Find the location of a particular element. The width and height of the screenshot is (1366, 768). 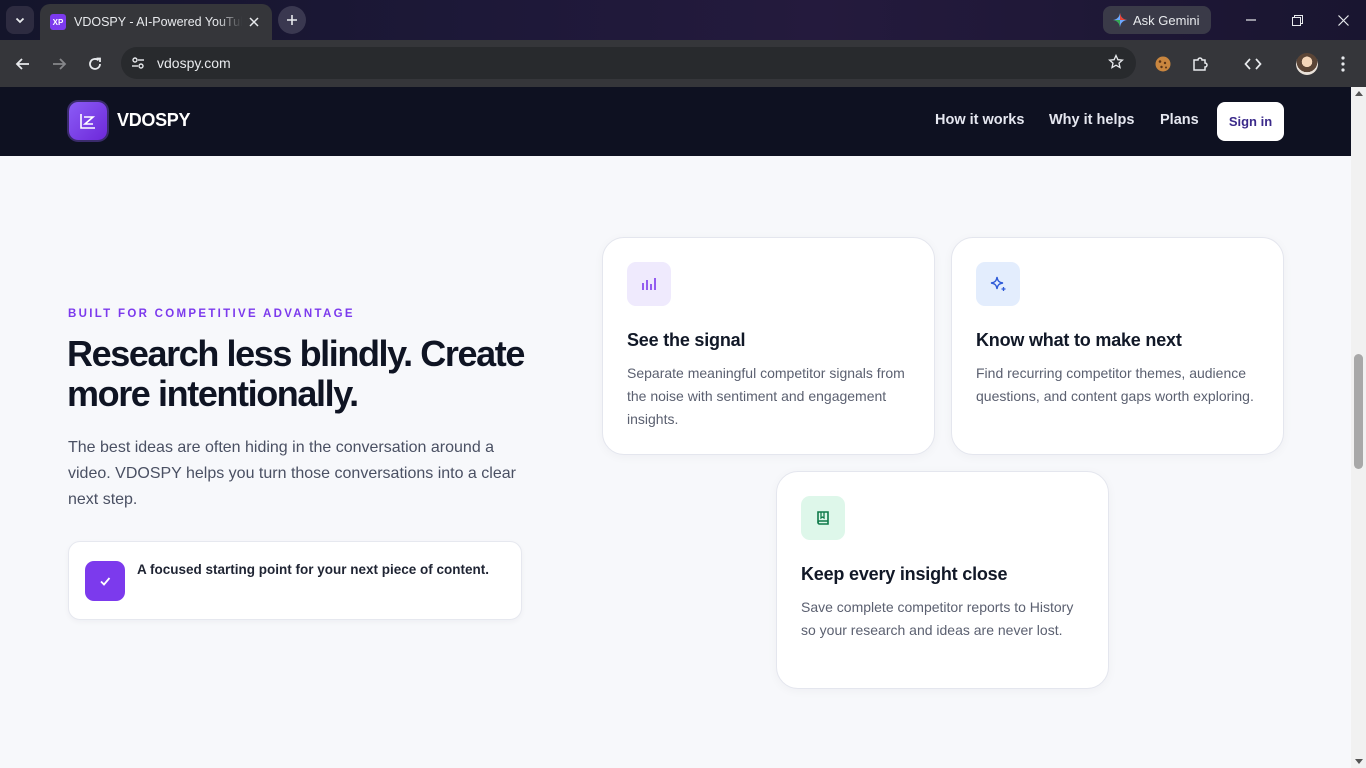

kebab-menu-icon is located at coordinates (1343, 64).